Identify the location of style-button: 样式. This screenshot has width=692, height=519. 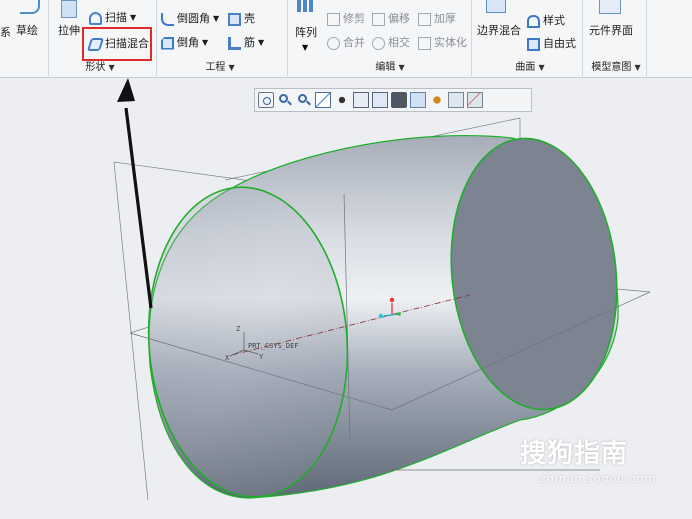
(546, 21).